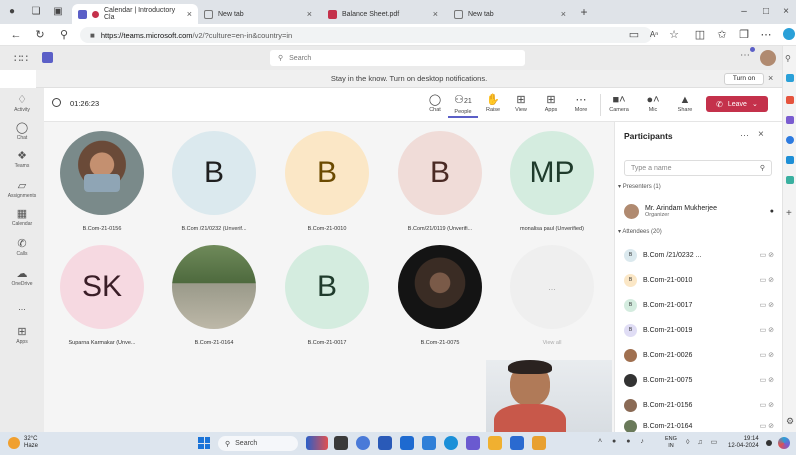  I want to click on refresh-icon: ↻, so click(40, 35).